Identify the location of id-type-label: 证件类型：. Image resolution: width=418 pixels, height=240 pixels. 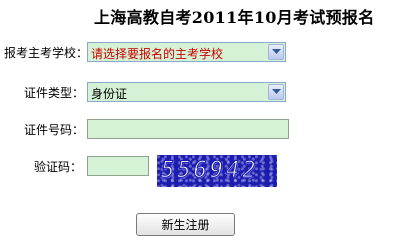
(54, 93).